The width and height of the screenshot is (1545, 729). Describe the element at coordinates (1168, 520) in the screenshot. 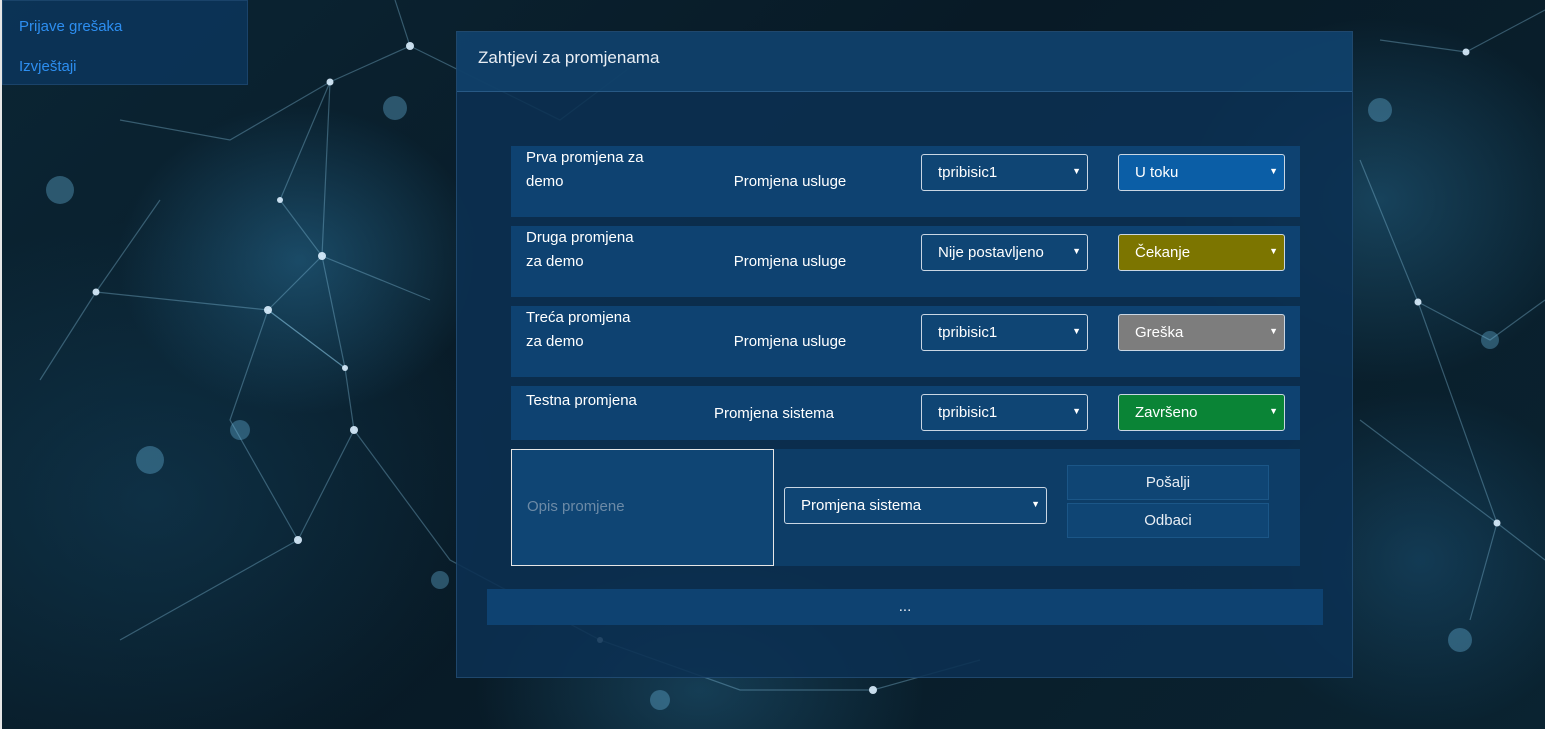

I see `discard-button: Odbaci` at that location.